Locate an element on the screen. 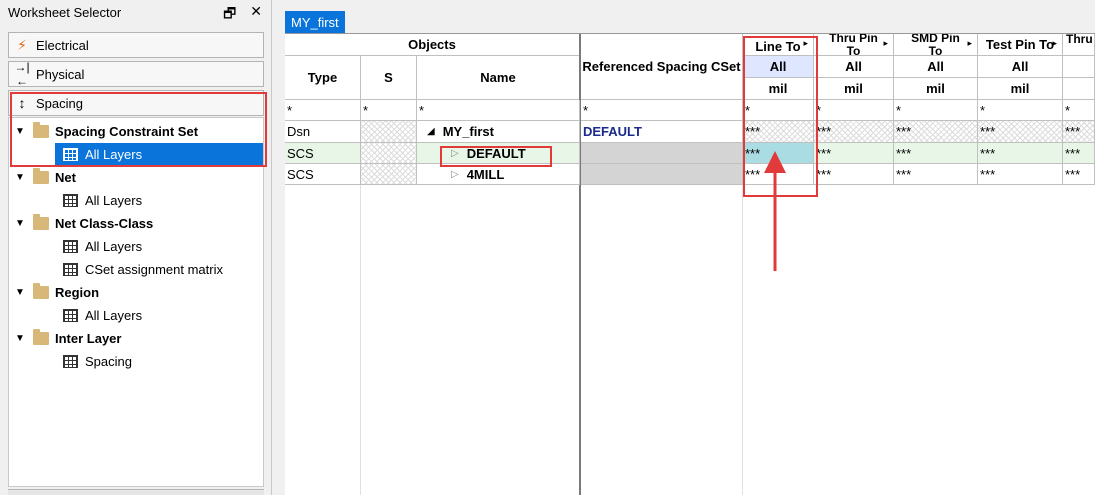 The image size is (1095, 495). tree-item-region-all-layers: All Layers is located at coordinates (102, 315).